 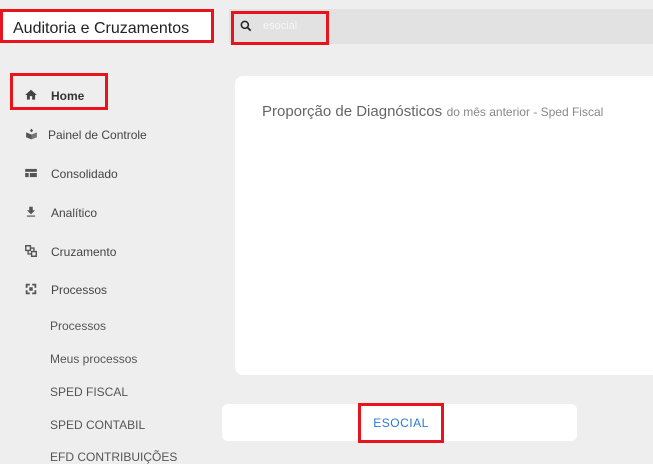 I want to click on sidebar-item-label: Consolidado, so click(x=84, y=174).